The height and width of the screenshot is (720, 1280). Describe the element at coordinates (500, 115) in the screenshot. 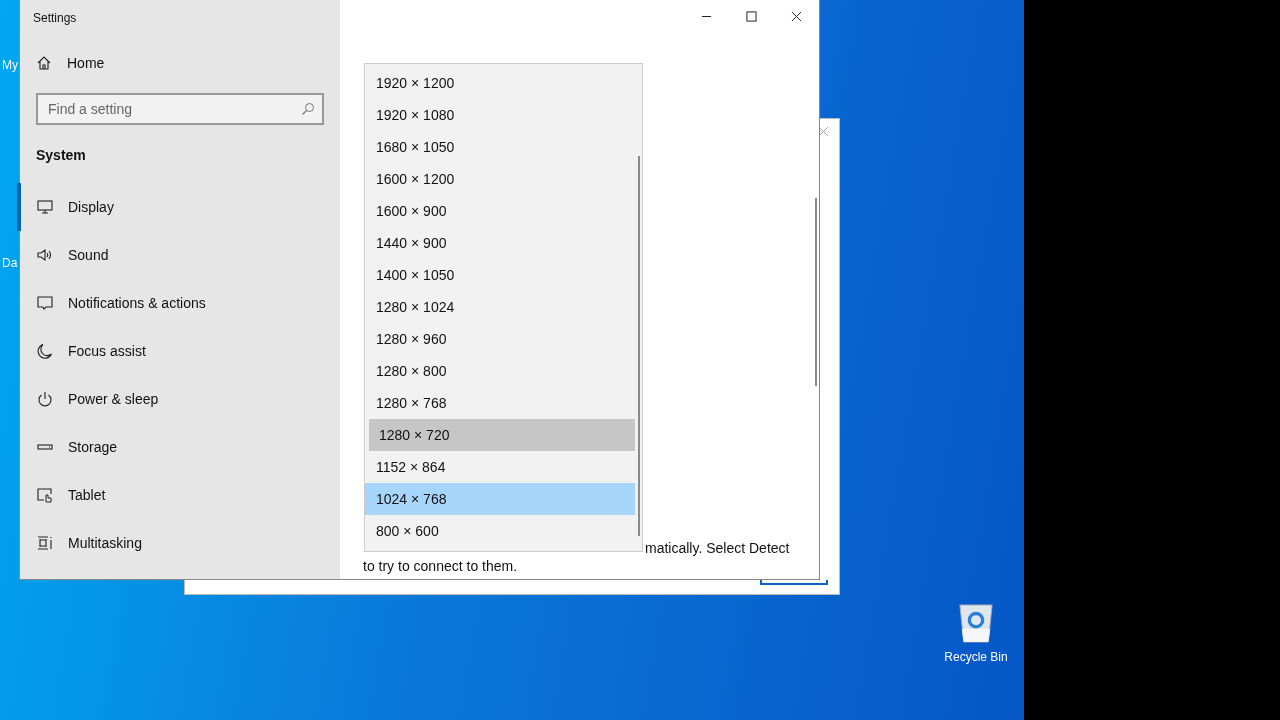

I see `dropdown-option: 1920 × 1080` at that location.